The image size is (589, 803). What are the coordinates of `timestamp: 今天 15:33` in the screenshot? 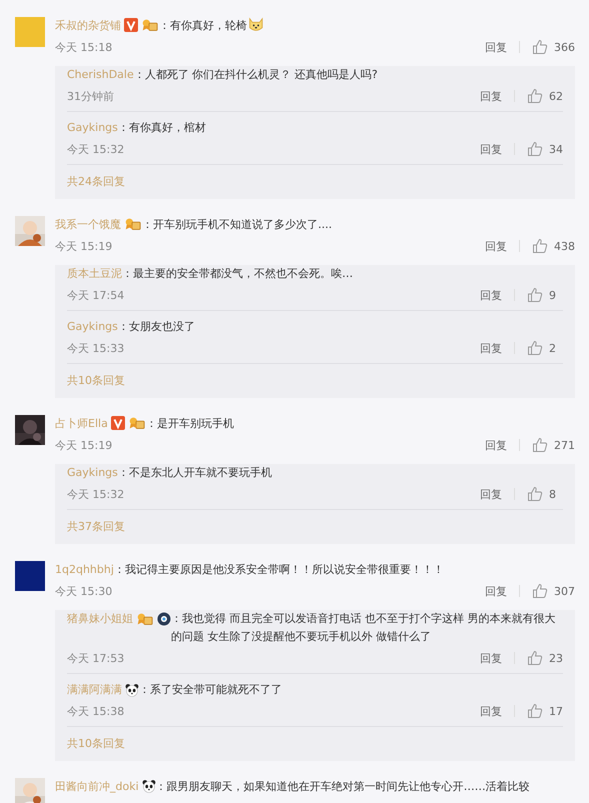 It's located at (95, 348).